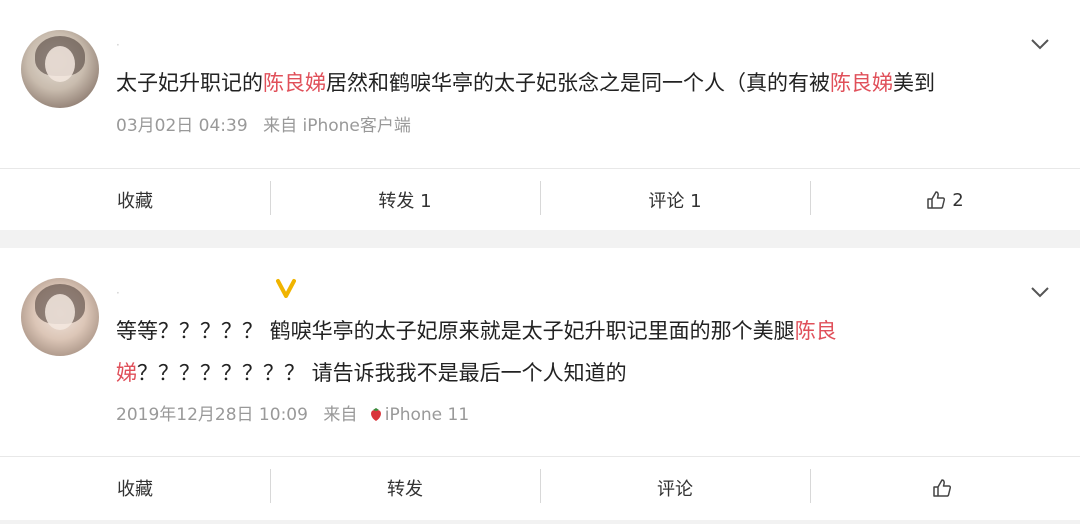  I want to click on post-source: iPhone客户端, so click(356, 126).